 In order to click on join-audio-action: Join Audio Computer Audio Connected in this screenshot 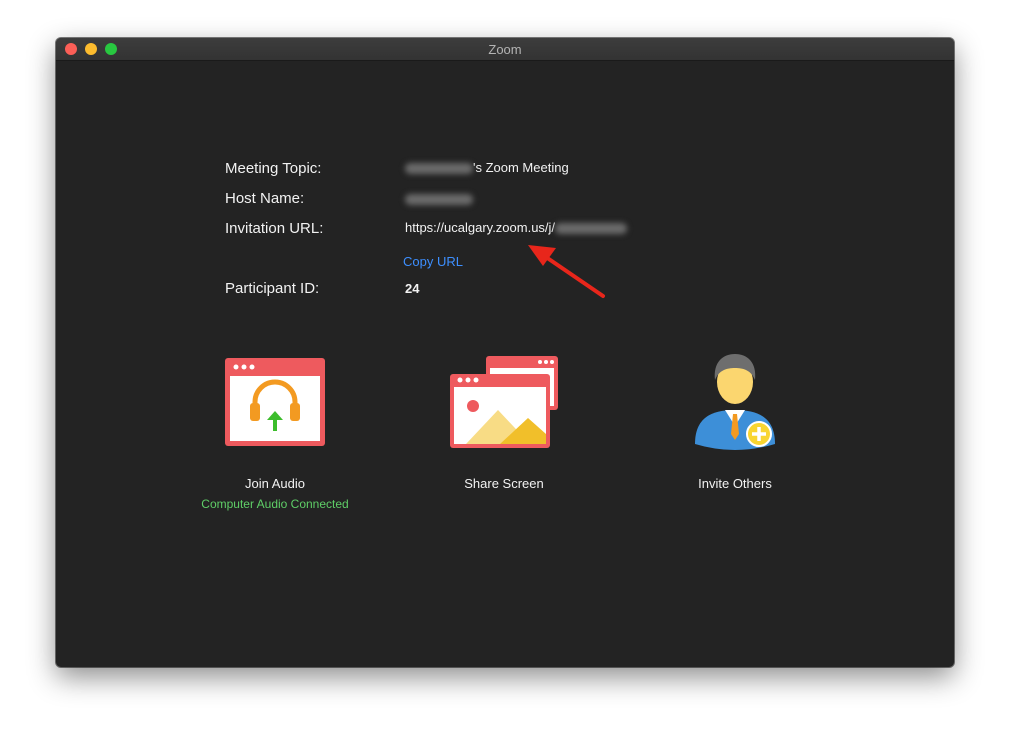, I will do `click(275, 433)`.